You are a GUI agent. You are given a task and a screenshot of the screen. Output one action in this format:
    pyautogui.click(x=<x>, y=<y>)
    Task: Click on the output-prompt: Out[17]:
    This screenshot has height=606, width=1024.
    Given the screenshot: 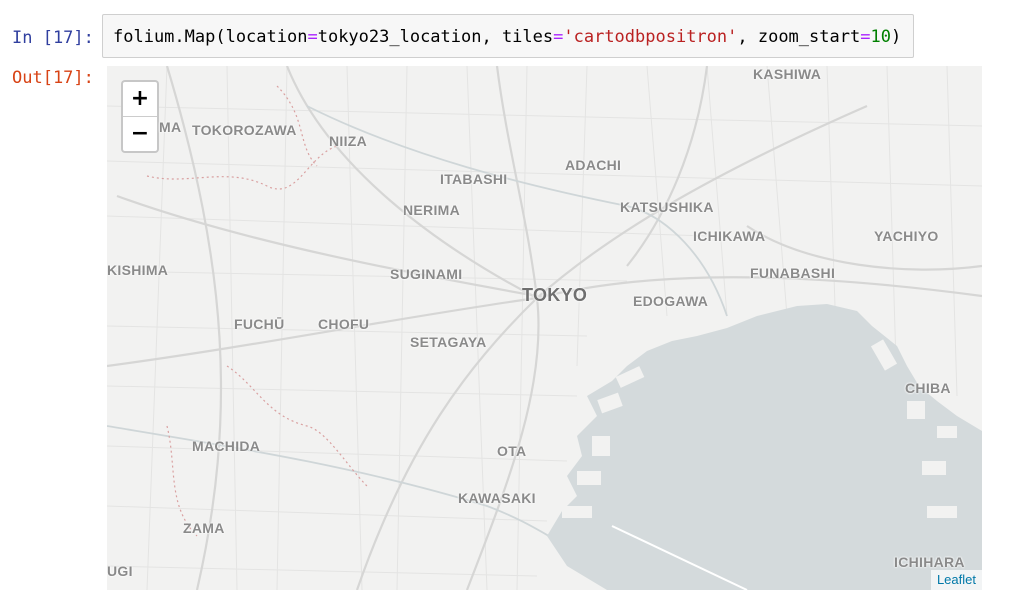 What is the action you would take?
    pyautogui.click(x=53, y=78)
    